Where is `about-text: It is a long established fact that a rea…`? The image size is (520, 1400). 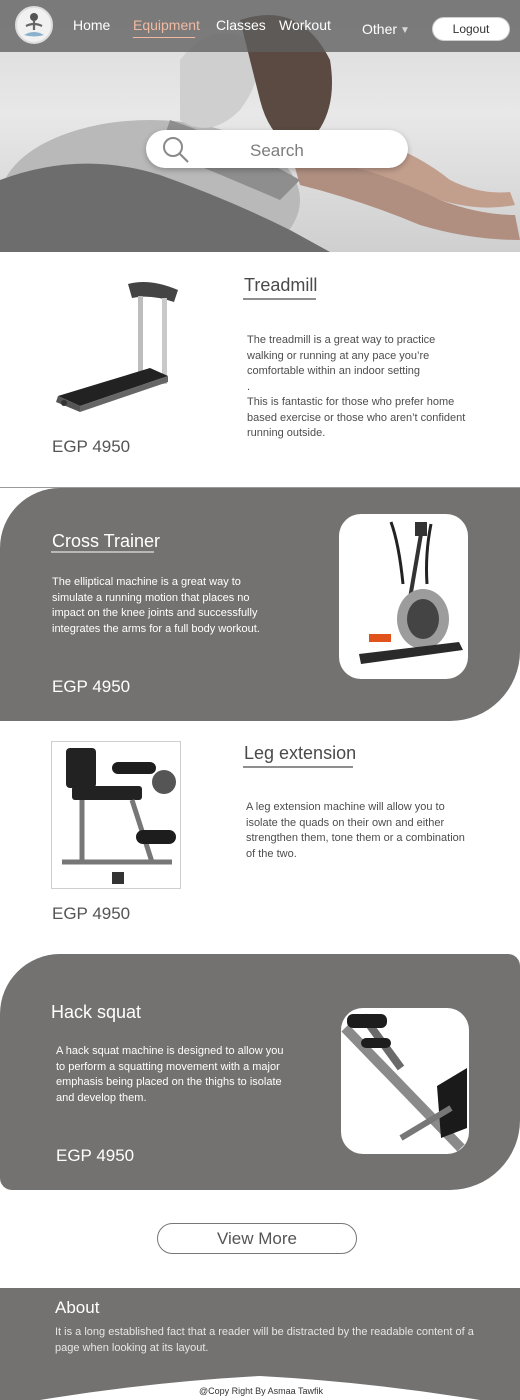
about-text: It is a long established fact that a rea… is located at coordinates (264, 1340).